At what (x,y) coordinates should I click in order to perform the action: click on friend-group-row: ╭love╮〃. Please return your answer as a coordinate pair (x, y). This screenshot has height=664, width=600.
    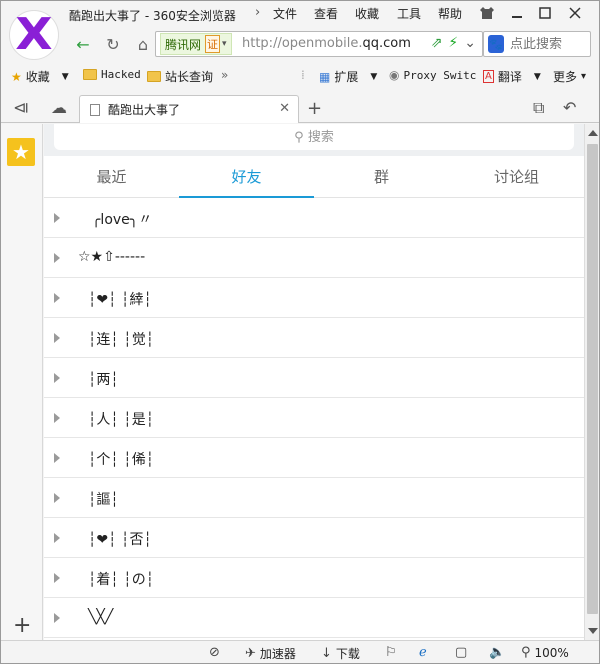
    Looking at the image, I should click on (314, 218).